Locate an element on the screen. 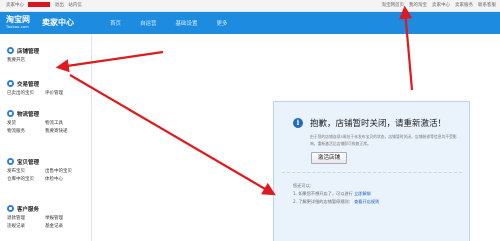 This screenshot has width=500, height=241. sidebar-section-title: 客户服务 is located at coordinates (28, 209).